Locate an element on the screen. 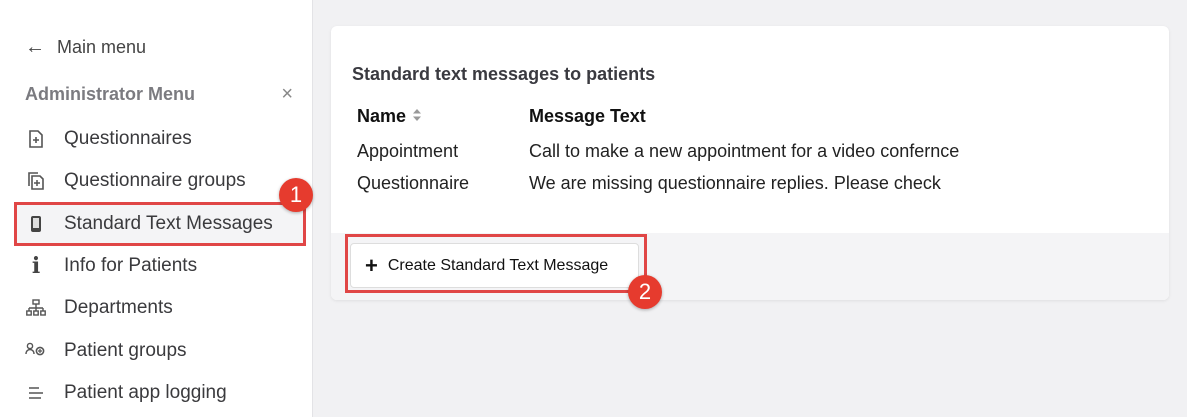 The image size is (1187, 417). main-menu-link: ← Main menu is located at coordinates (85, 47).